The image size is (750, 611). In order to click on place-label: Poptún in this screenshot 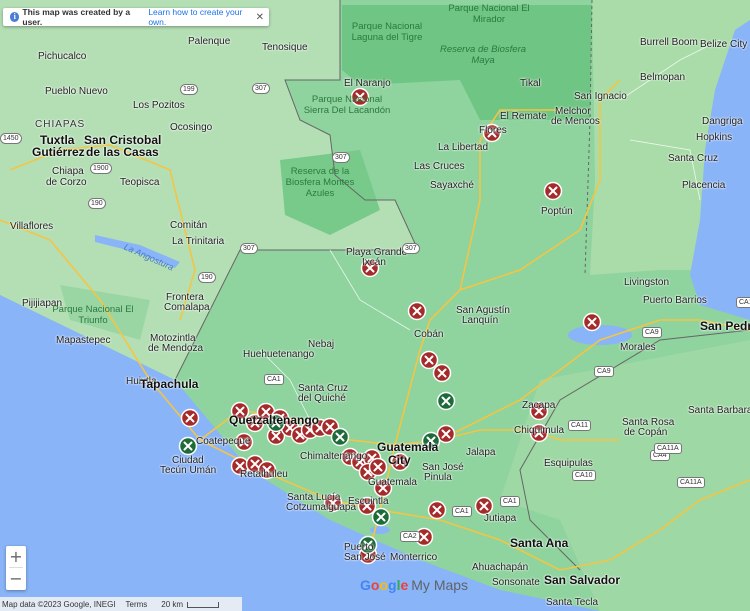, I will do `click(557, 211)`.